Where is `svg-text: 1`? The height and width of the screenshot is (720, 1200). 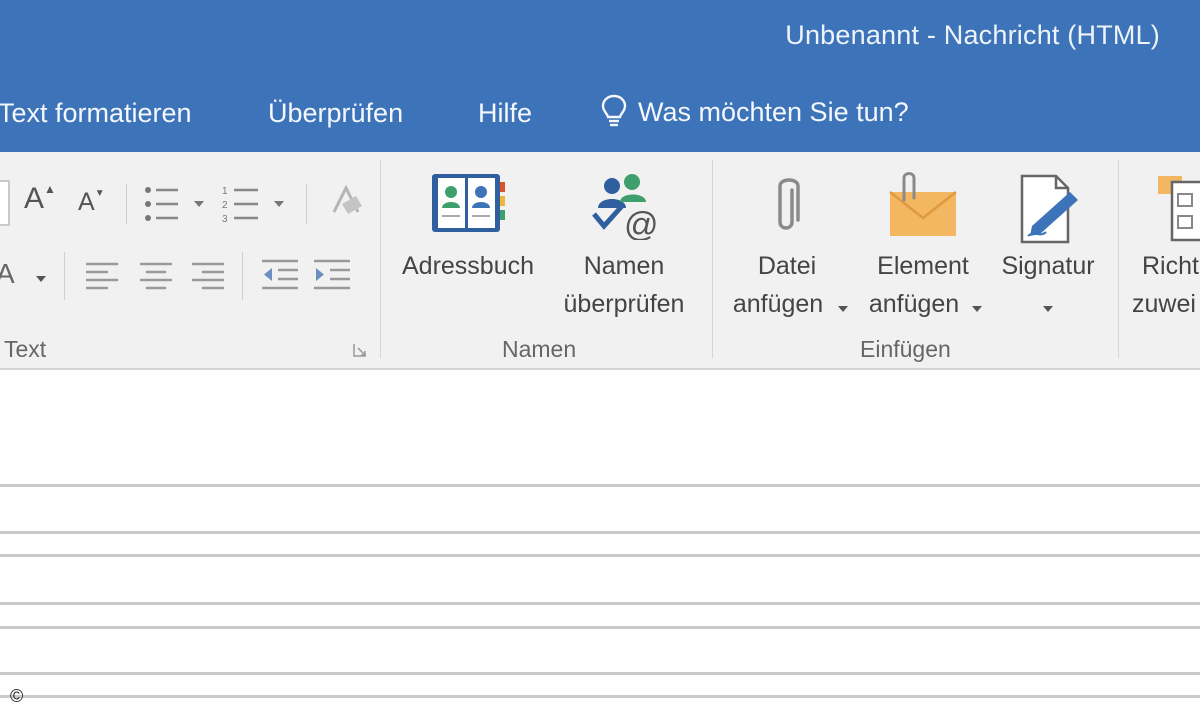 svg-text: 1 is located at coordinates (225, 191).